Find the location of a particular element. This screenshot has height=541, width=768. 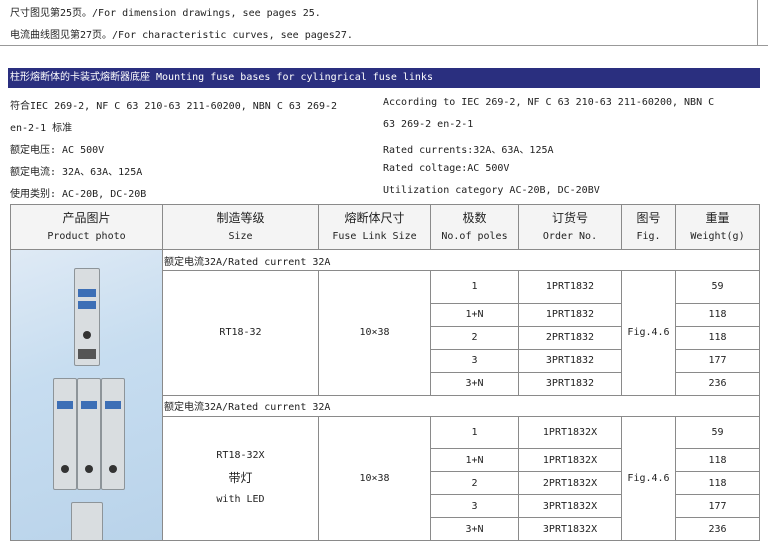

col-photo: 产品图片 Product photo is located at coordinates (86, 227).